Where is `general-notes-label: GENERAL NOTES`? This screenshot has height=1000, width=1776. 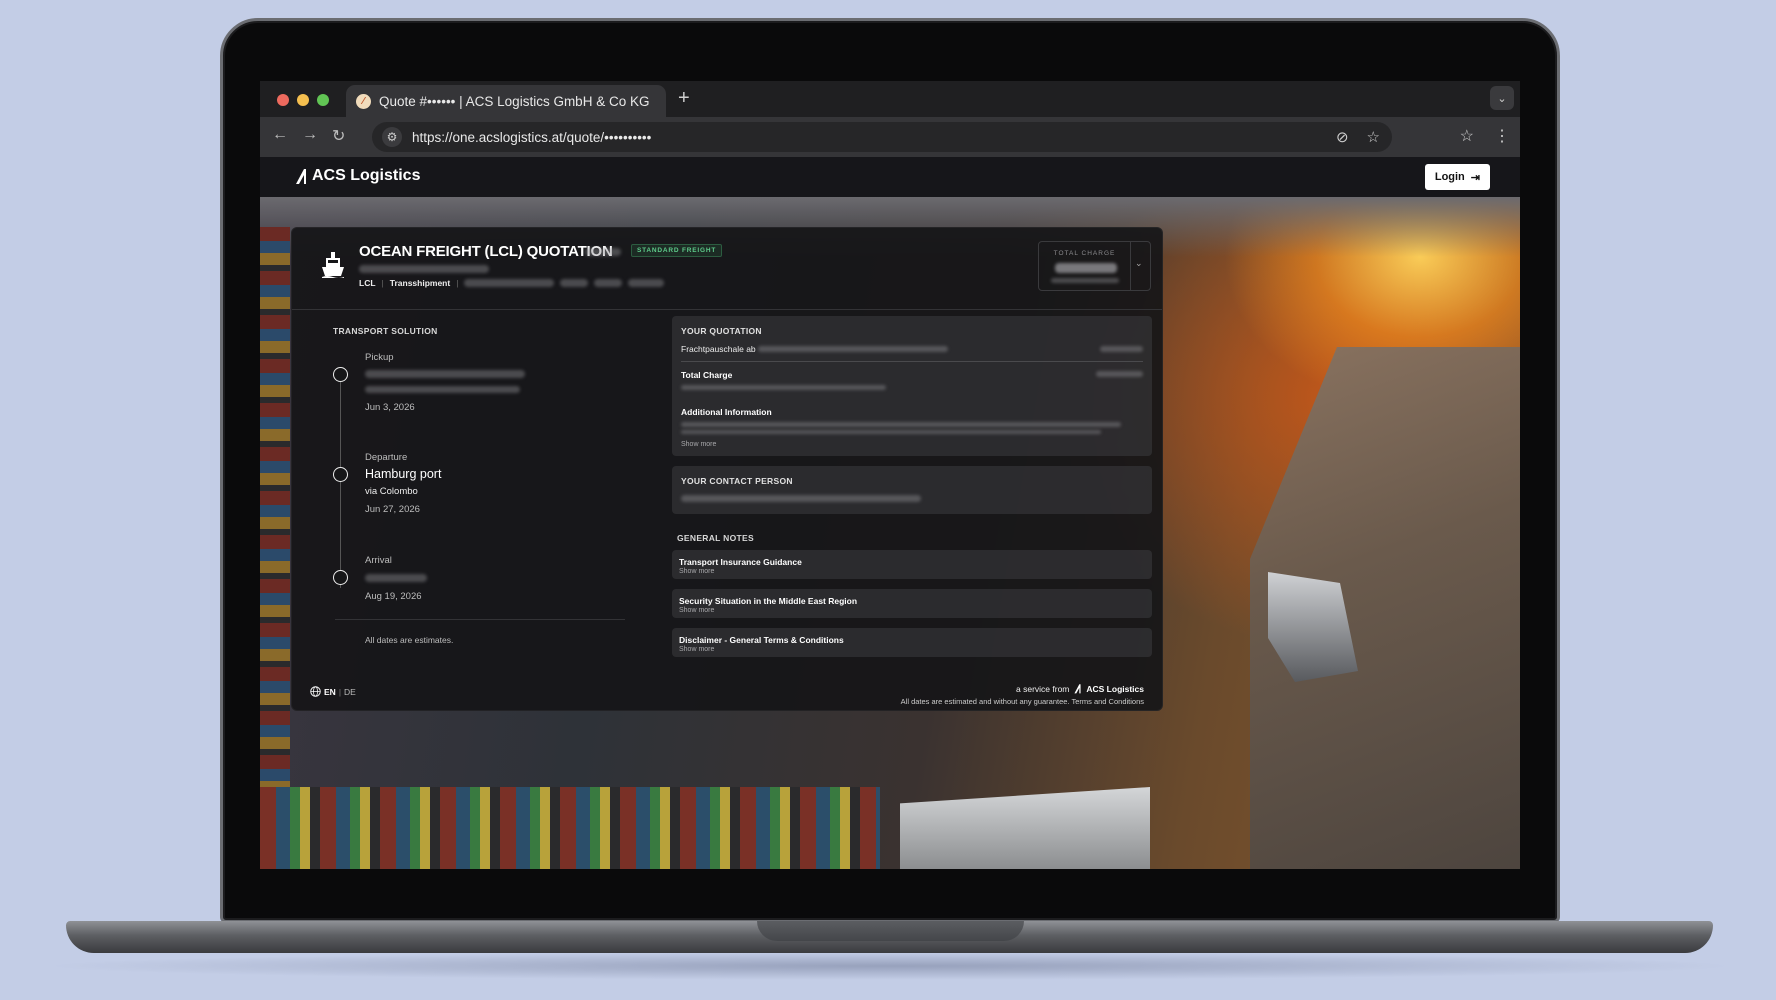 general-notes-label: GENERAL NOTES is located at coordinates (715, 538).